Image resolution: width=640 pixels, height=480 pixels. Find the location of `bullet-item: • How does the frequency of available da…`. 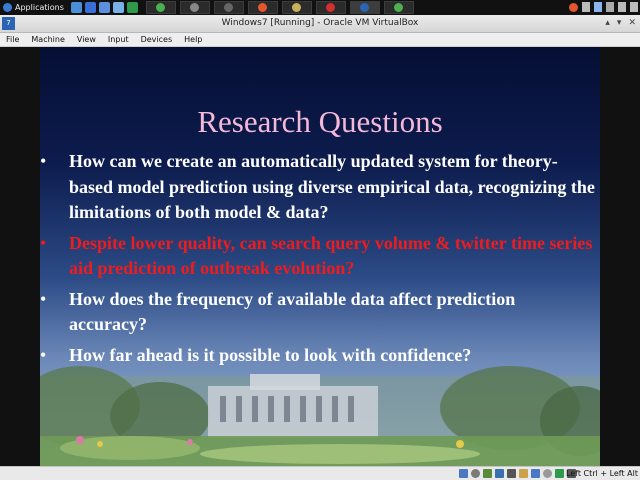

bullet-item: • How does the frequency of available da… is located at coordinates (320, 312).